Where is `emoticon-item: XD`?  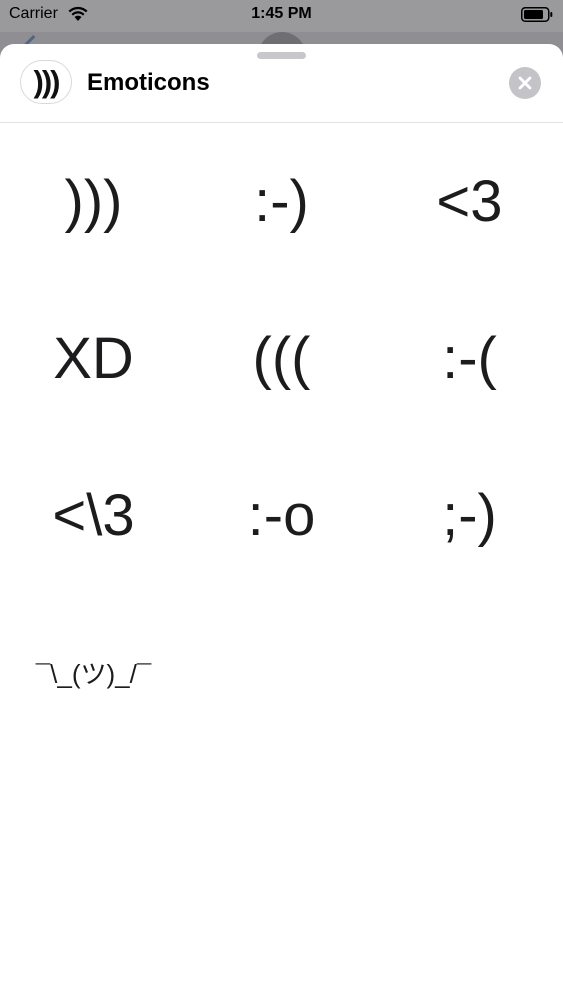
emoticon-item: XD is located at coordinates (93, 358).